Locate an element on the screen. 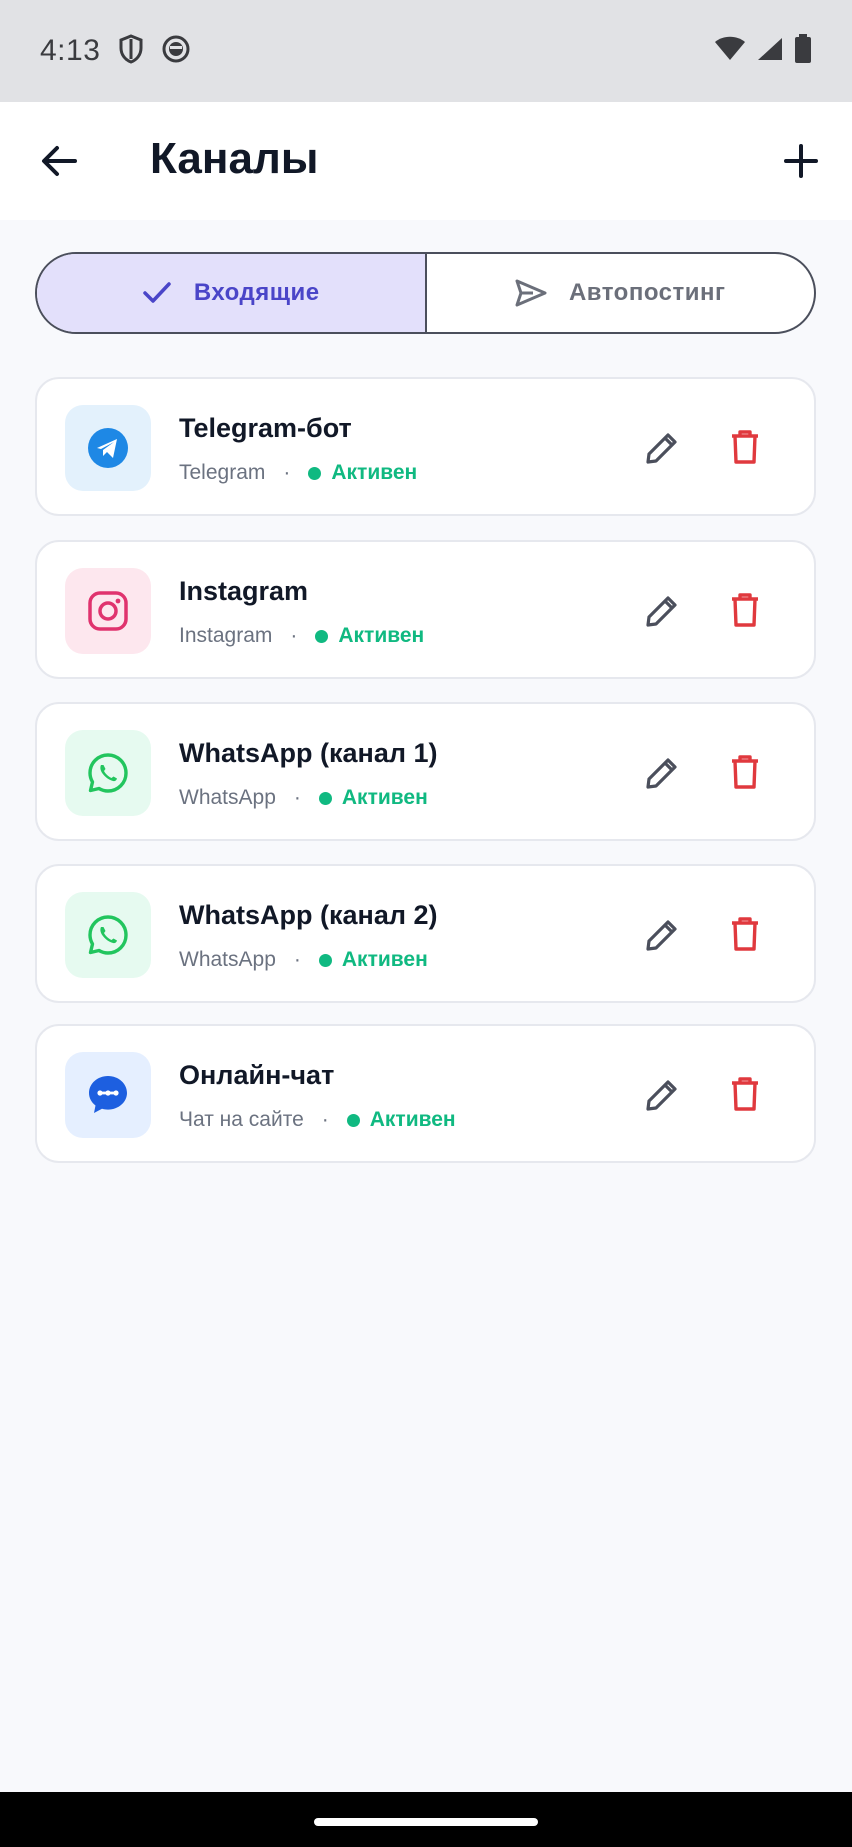 The image size is (852, 1847). system-nav-bar is located at coordinates (426, 1819).